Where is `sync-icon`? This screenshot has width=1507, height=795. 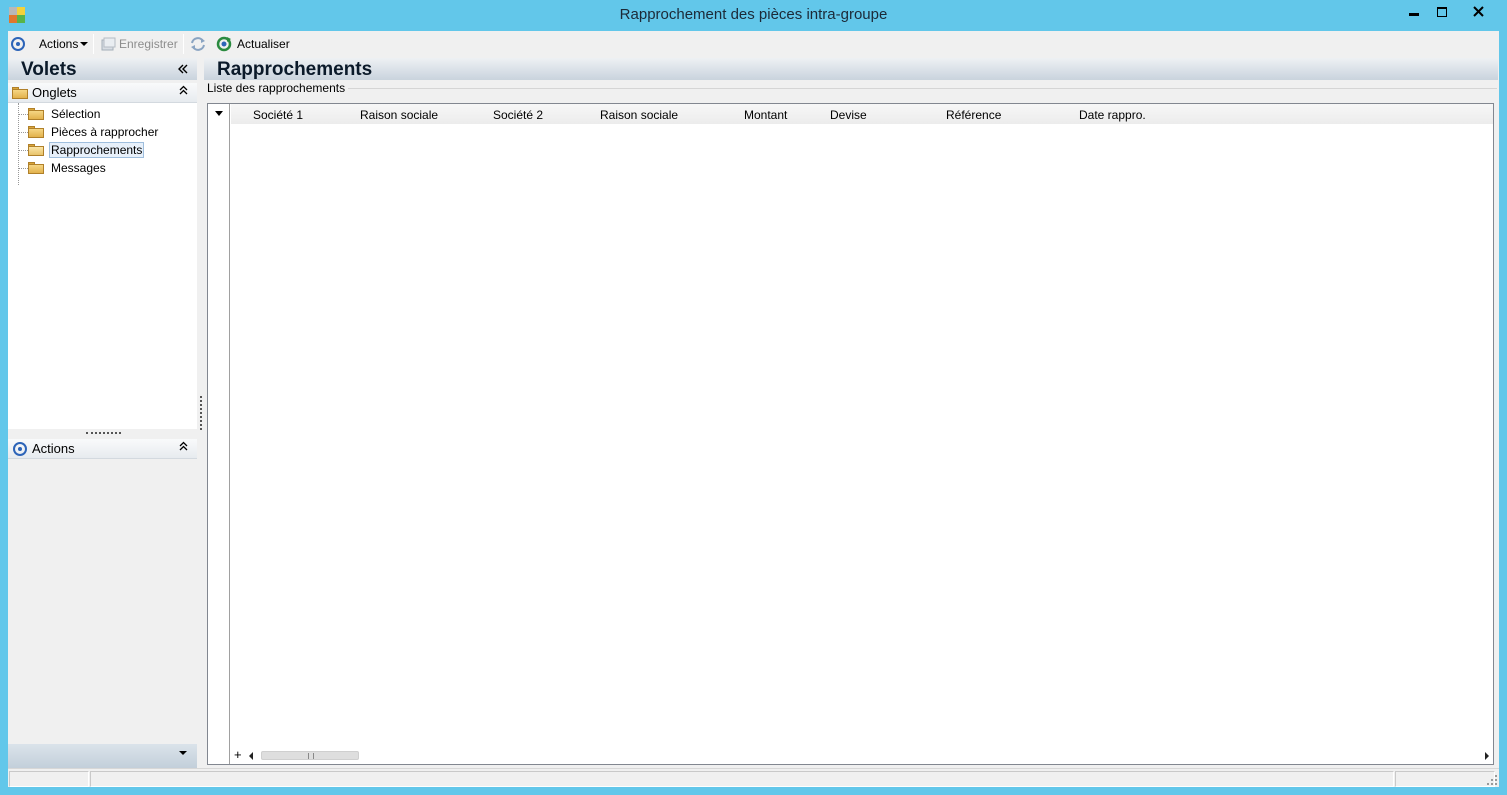
sync-icon is located at coordinates (198, 44).